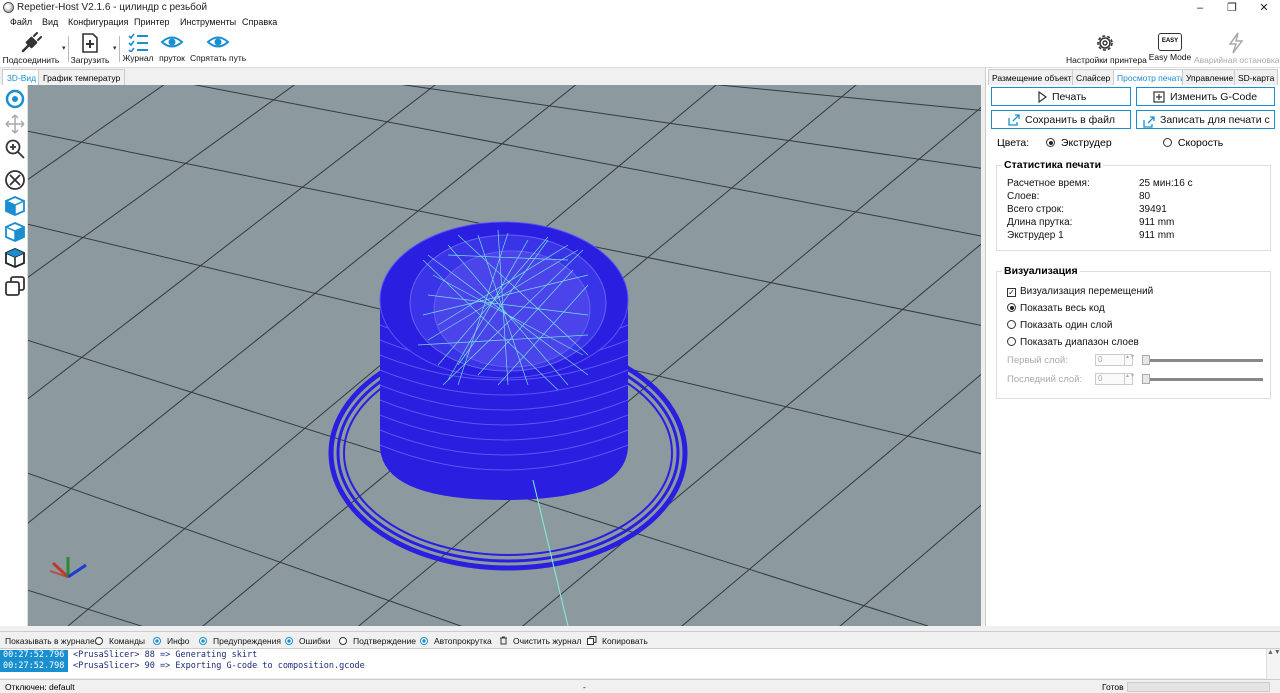  I want to click on last-layer-spinner: 0 ▲▼, so click(1115, 379).